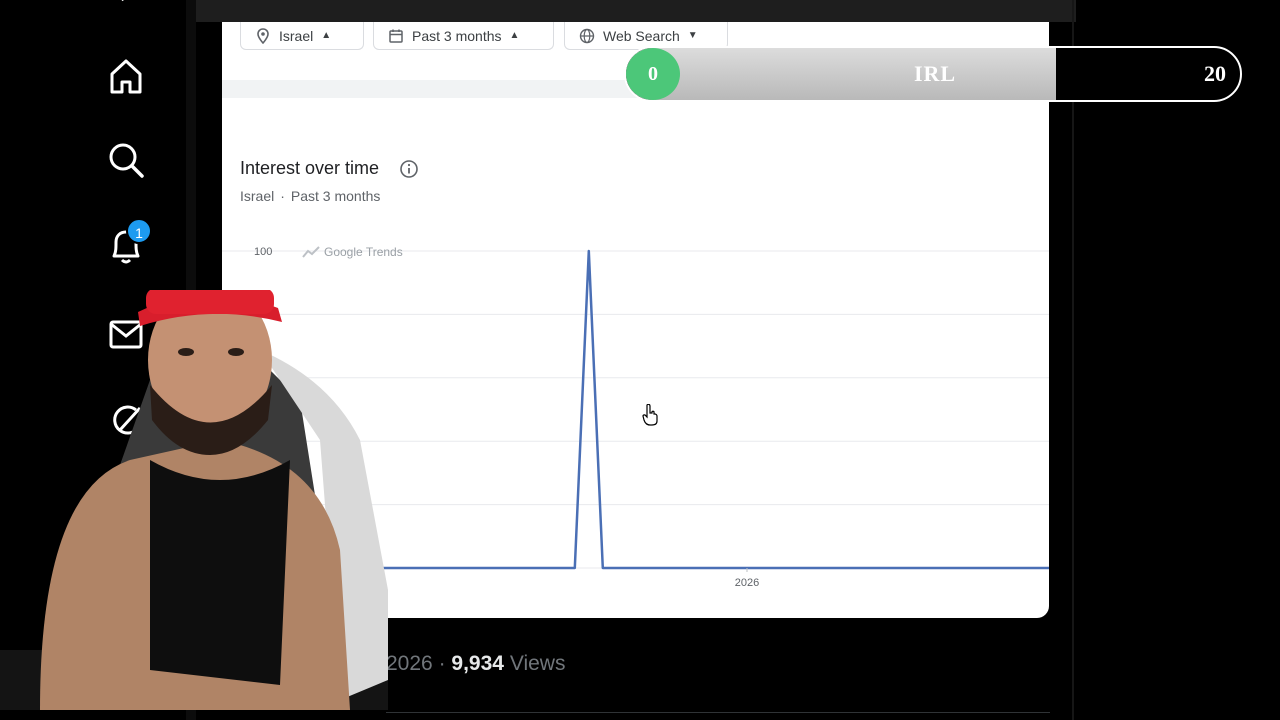 The height and width of the screenshot is (720, 1280). What do you see at coordinates (636, 11) in the screenshot?
I see `top-bar` at bounding box center [636, 11].